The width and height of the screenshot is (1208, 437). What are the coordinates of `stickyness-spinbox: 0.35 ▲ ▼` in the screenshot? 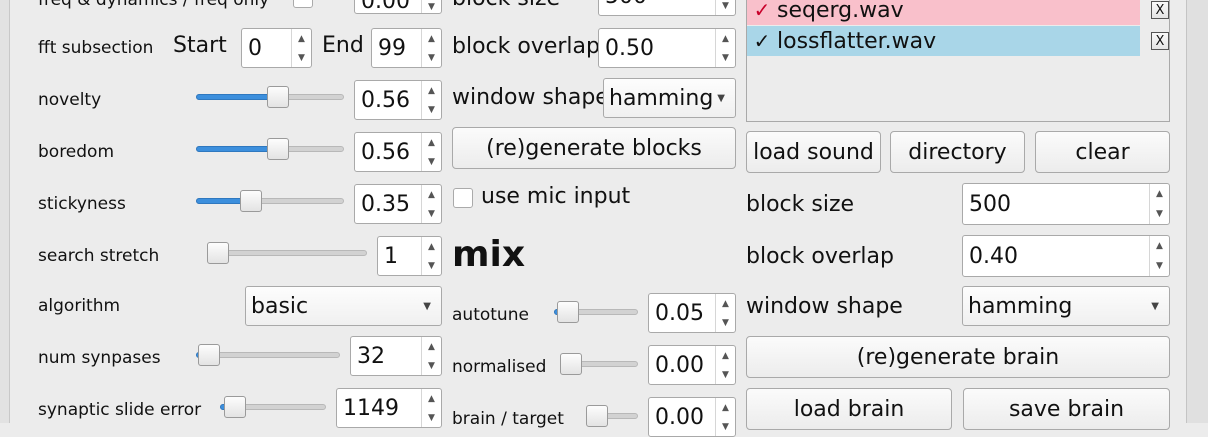 It's located at (398, 204).